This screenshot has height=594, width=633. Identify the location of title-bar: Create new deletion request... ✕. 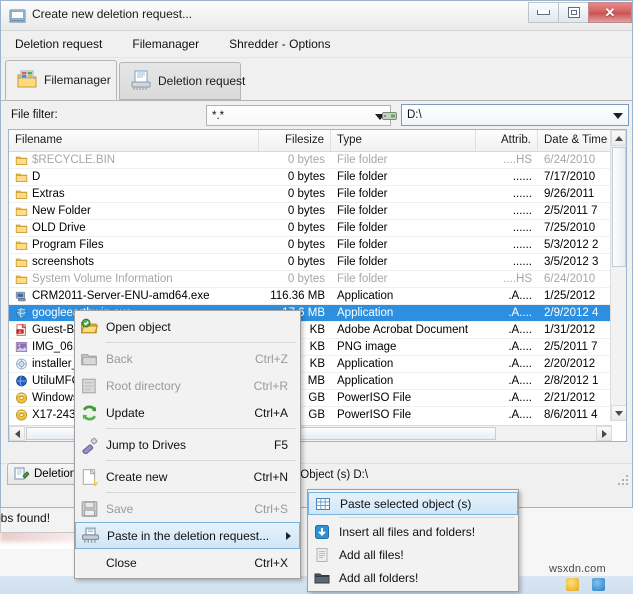
(316, 16).